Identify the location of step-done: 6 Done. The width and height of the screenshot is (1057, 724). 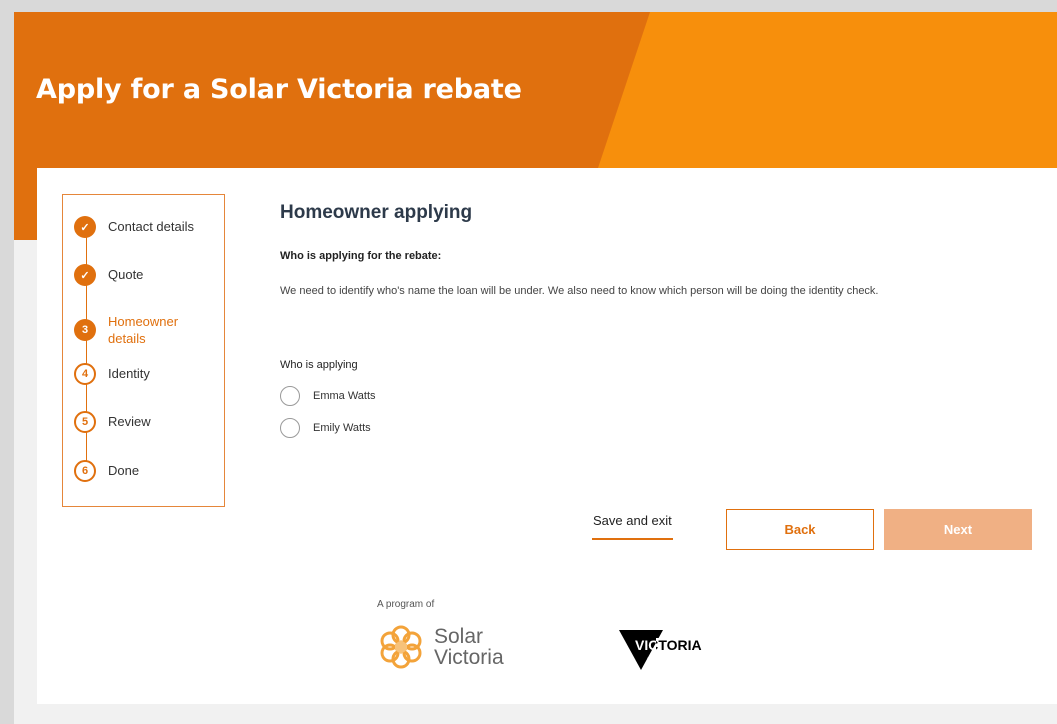
(106, 471).